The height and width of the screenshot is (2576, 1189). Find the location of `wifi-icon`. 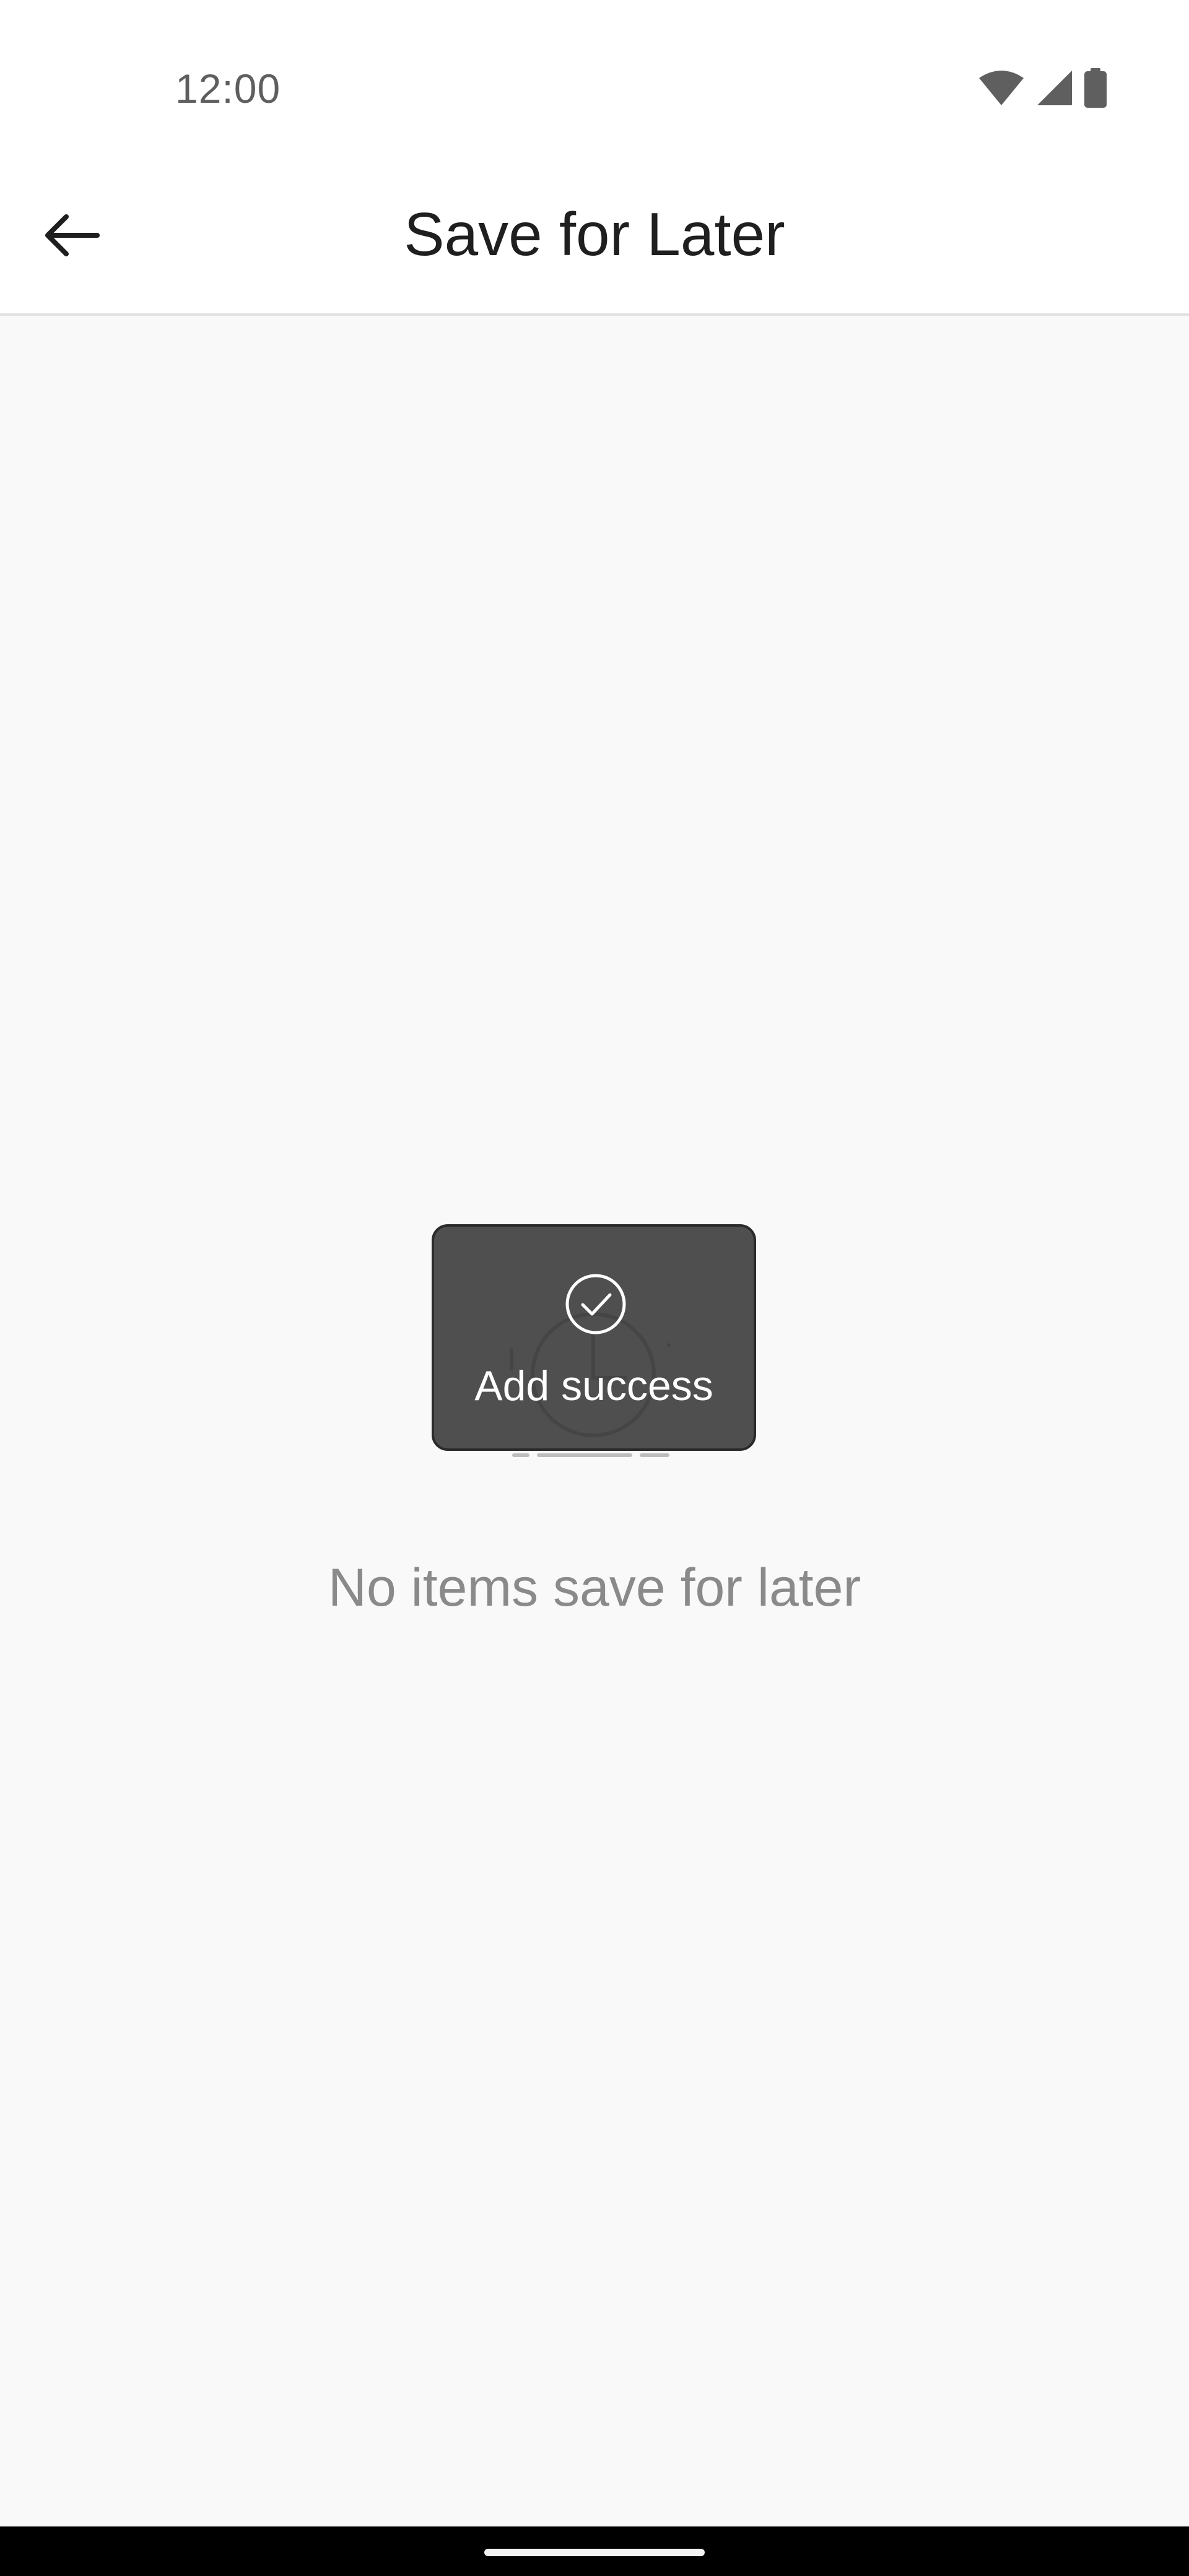

wifi-icon is located at coordinates (1001, 88).